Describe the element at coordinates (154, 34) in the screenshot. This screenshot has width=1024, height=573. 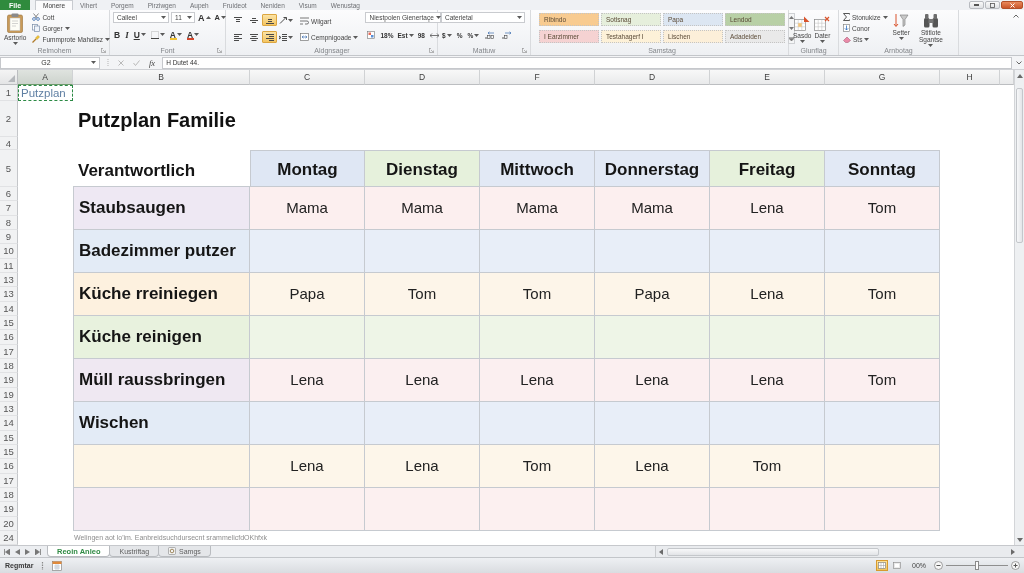
I see `border-icon` at that location.